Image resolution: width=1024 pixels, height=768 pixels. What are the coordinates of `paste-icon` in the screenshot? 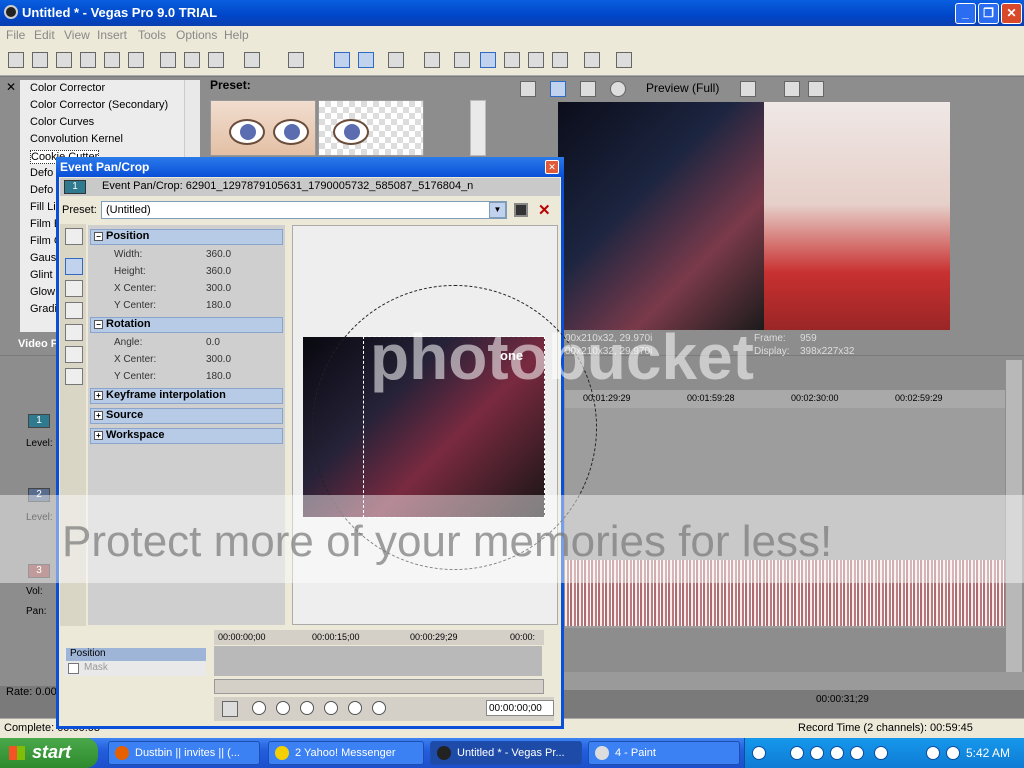 It's located at (216, 60).